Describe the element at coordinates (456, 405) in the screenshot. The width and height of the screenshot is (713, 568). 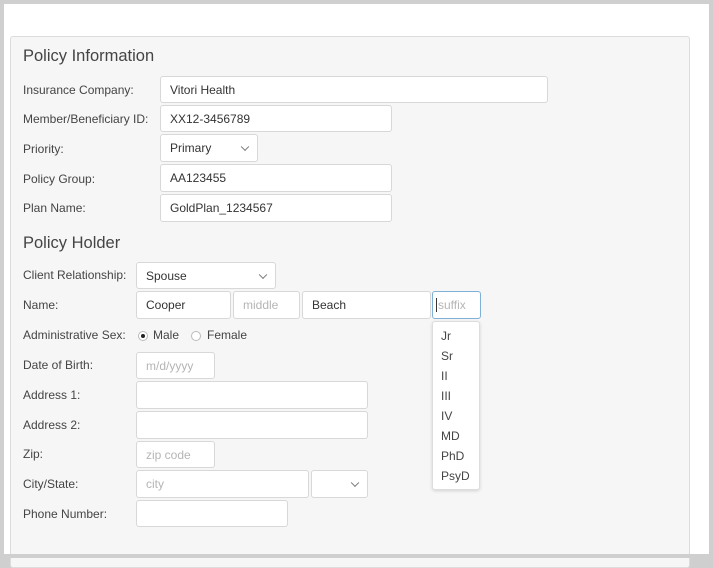
I see `suffix-dropdown: Jr Sr II III IV MD PhD PsyD` at that location.